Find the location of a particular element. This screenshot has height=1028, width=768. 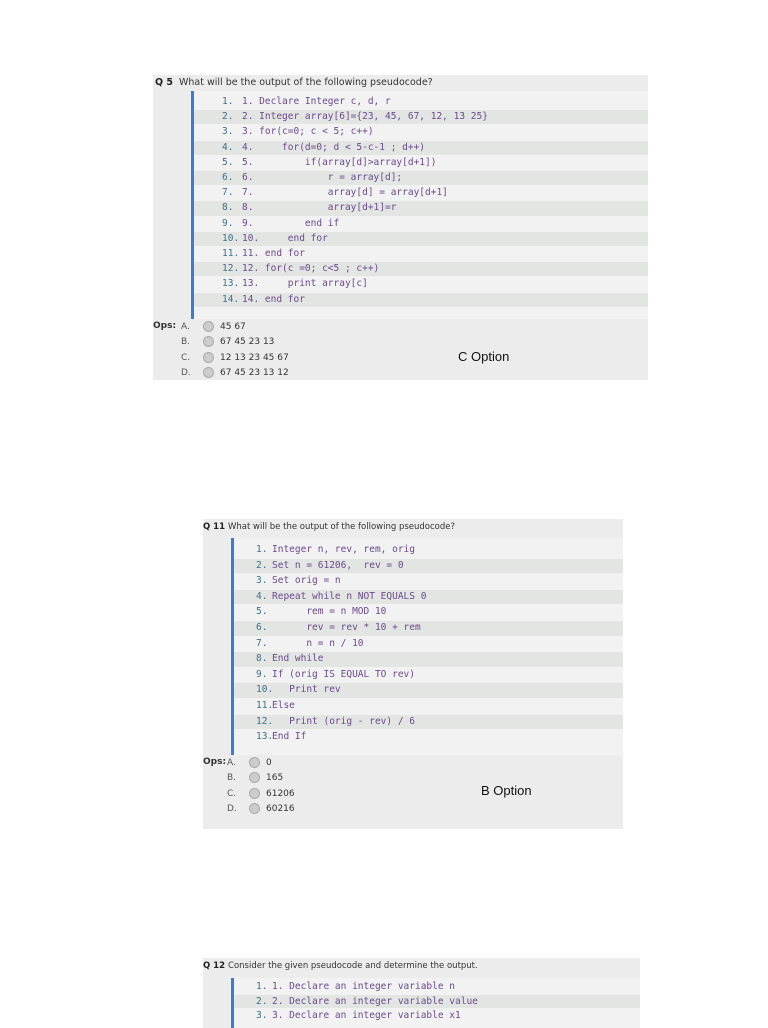

code-text: 3. for(c=0; c < 5; c++) is located at coordinates (308, 132).